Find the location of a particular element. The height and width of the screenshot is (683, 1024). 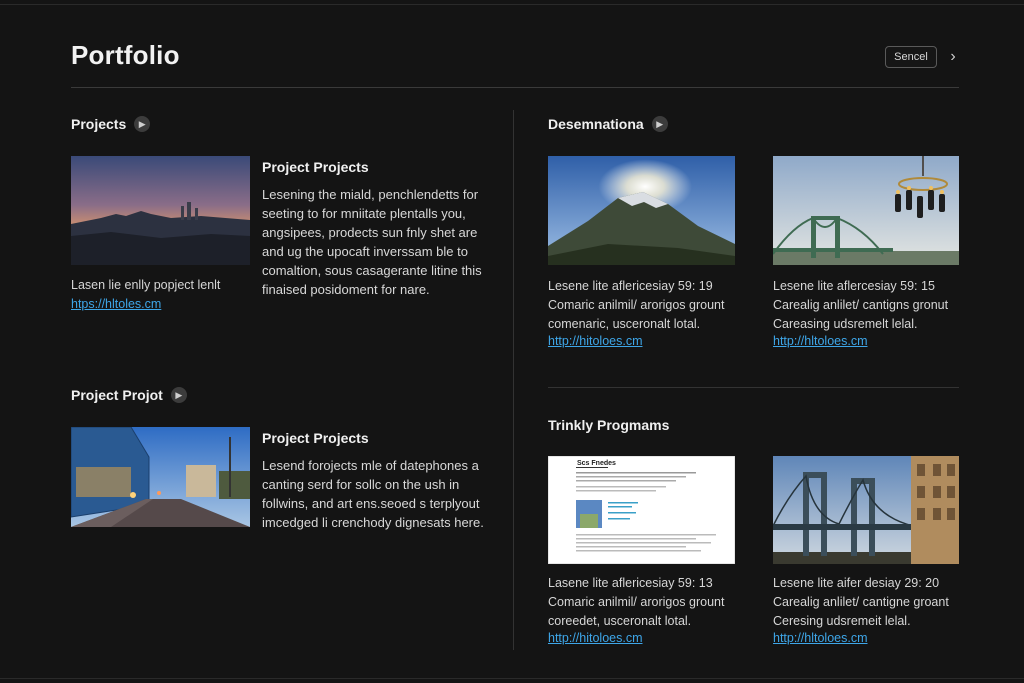

bottom-border is located at coordinates (512, 678).